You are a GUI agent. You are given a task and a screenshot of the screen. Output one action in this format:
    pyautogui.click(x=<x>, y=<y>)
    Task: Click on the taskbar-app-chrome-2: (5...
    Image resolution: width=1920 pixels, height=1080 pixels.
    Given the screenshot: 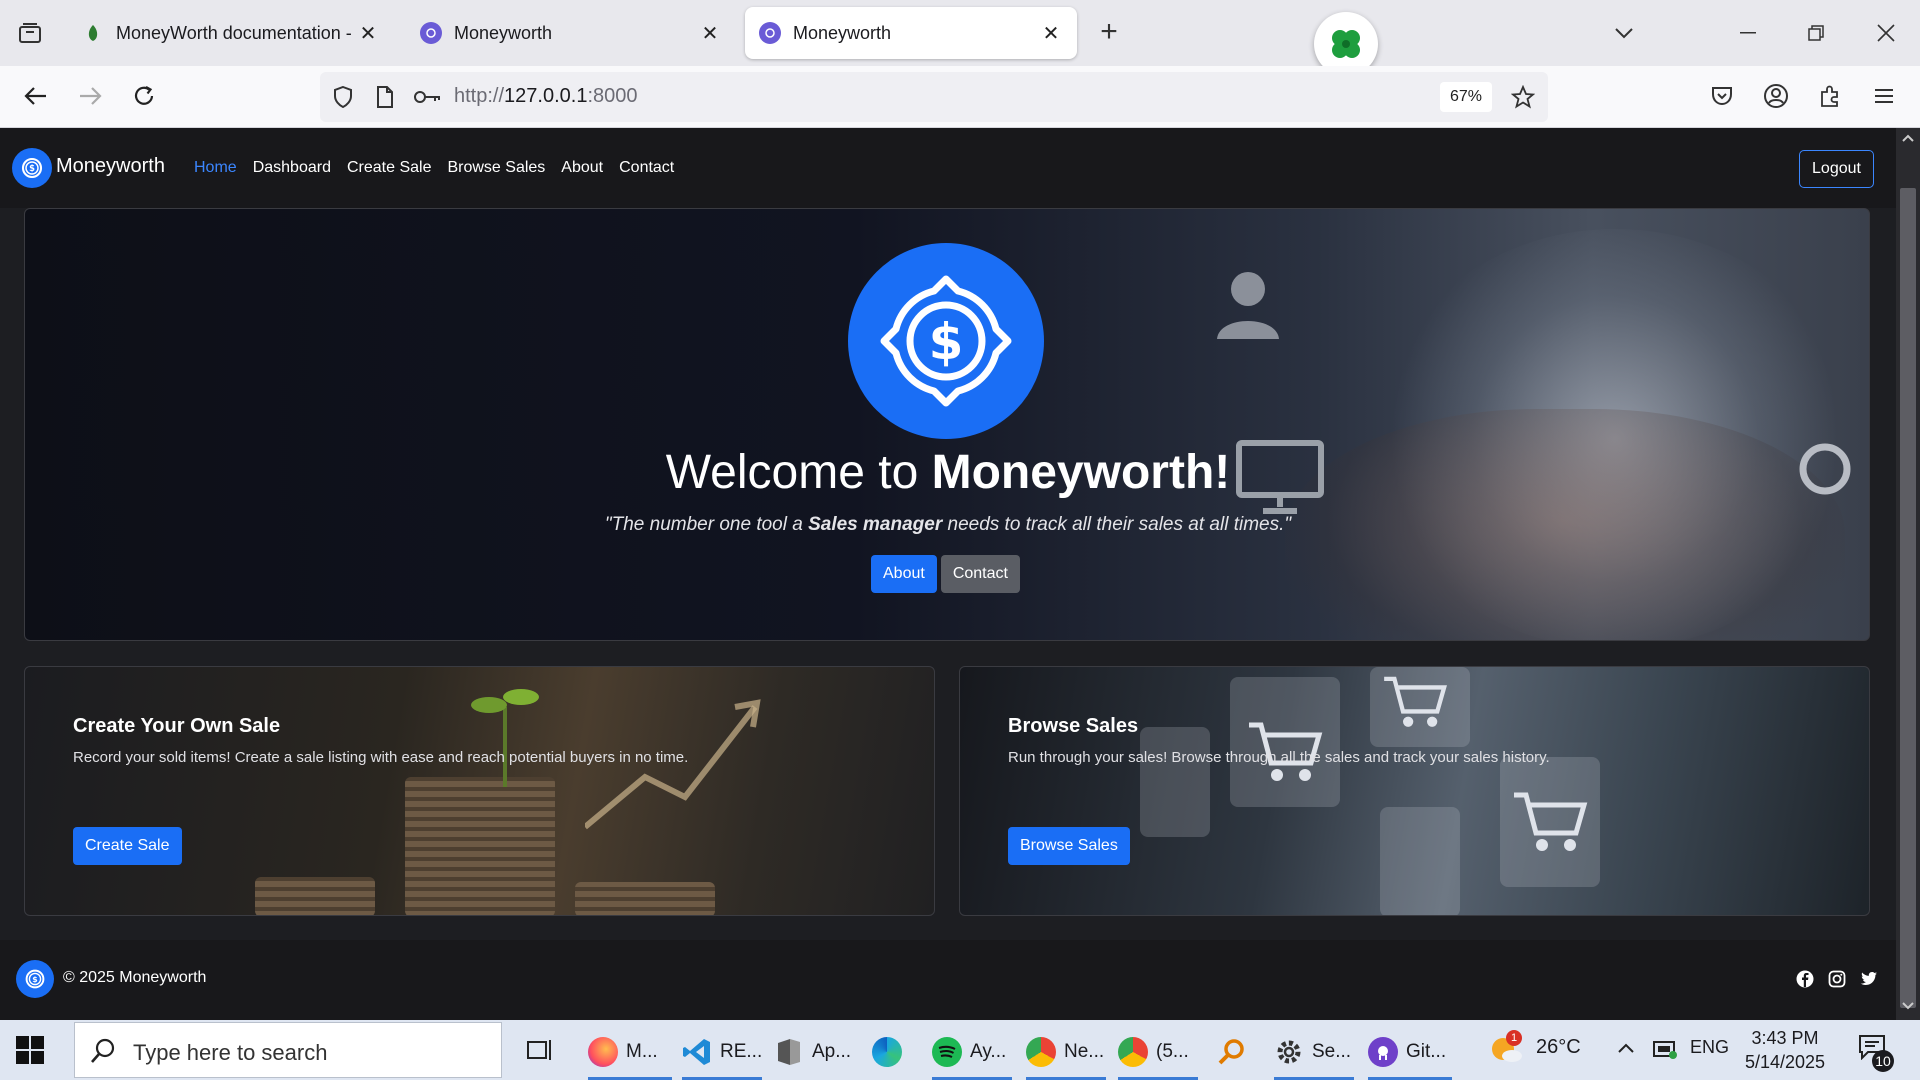 What is the action you would take?
    pyautogui.click(x=1158, y=1053)
    